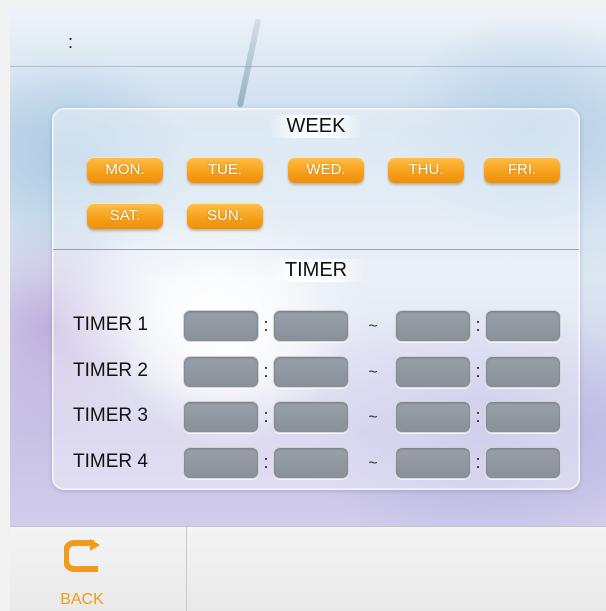 This screenshot has height=611, width=606. I want to click on timer-3-end-minute, so click(523, 417).